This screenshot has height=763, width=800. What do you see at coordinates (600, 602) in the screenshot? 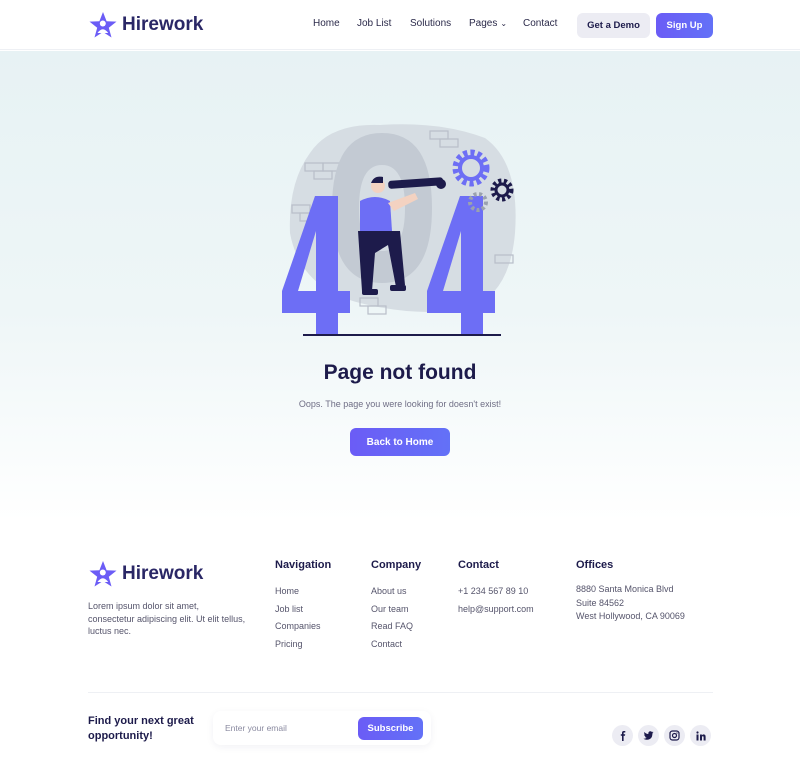
I see `office-address-line: Suite 84562` at bounding box center [600, 602].